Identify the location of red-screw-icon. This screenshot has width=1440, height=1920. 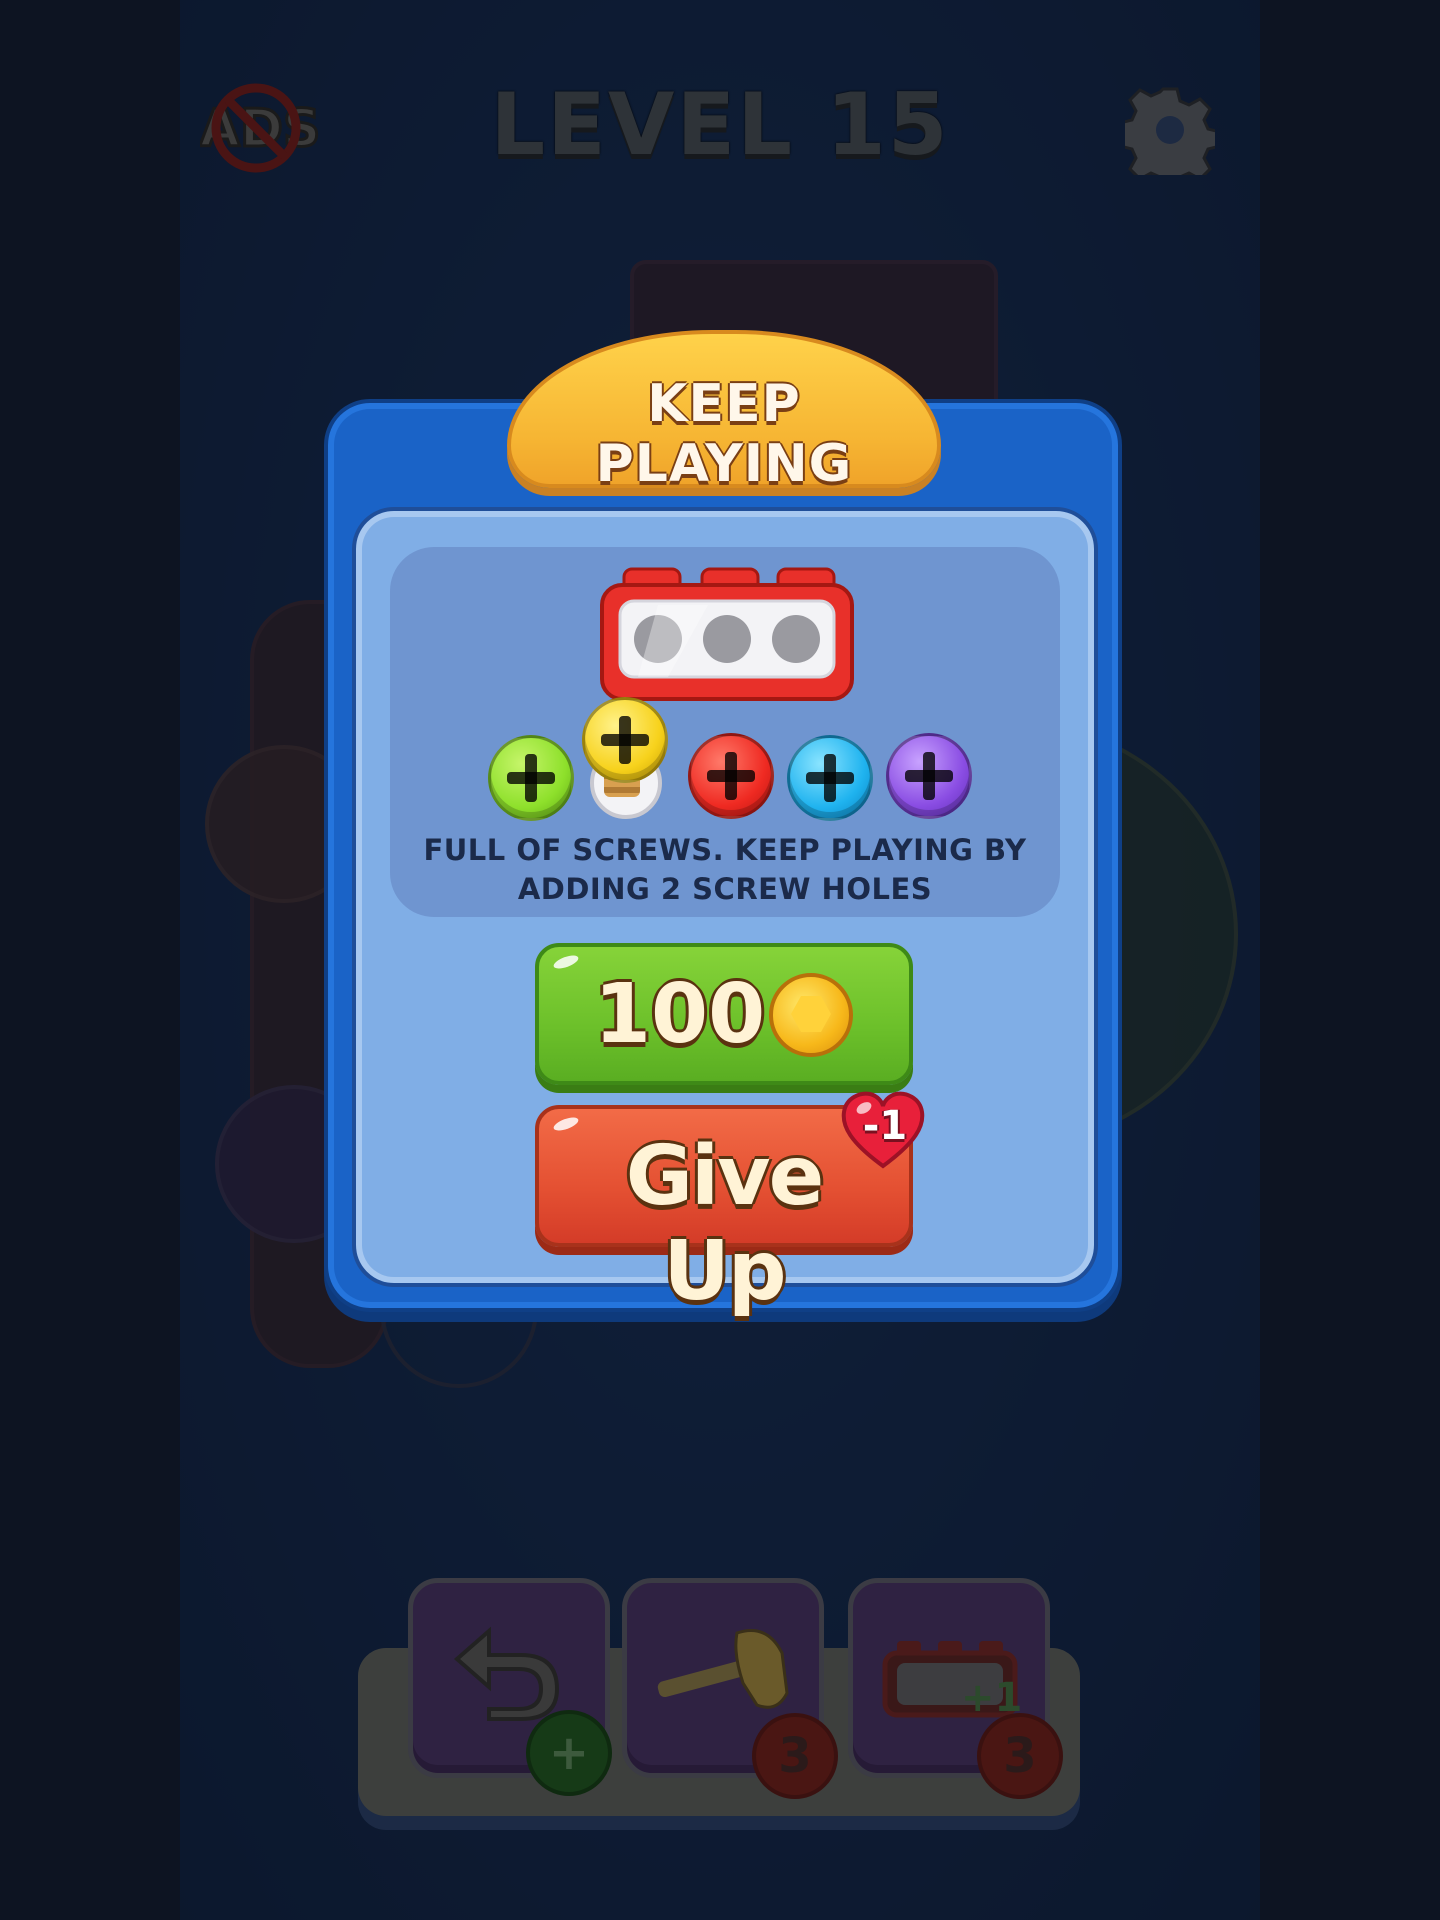
(731, 776).